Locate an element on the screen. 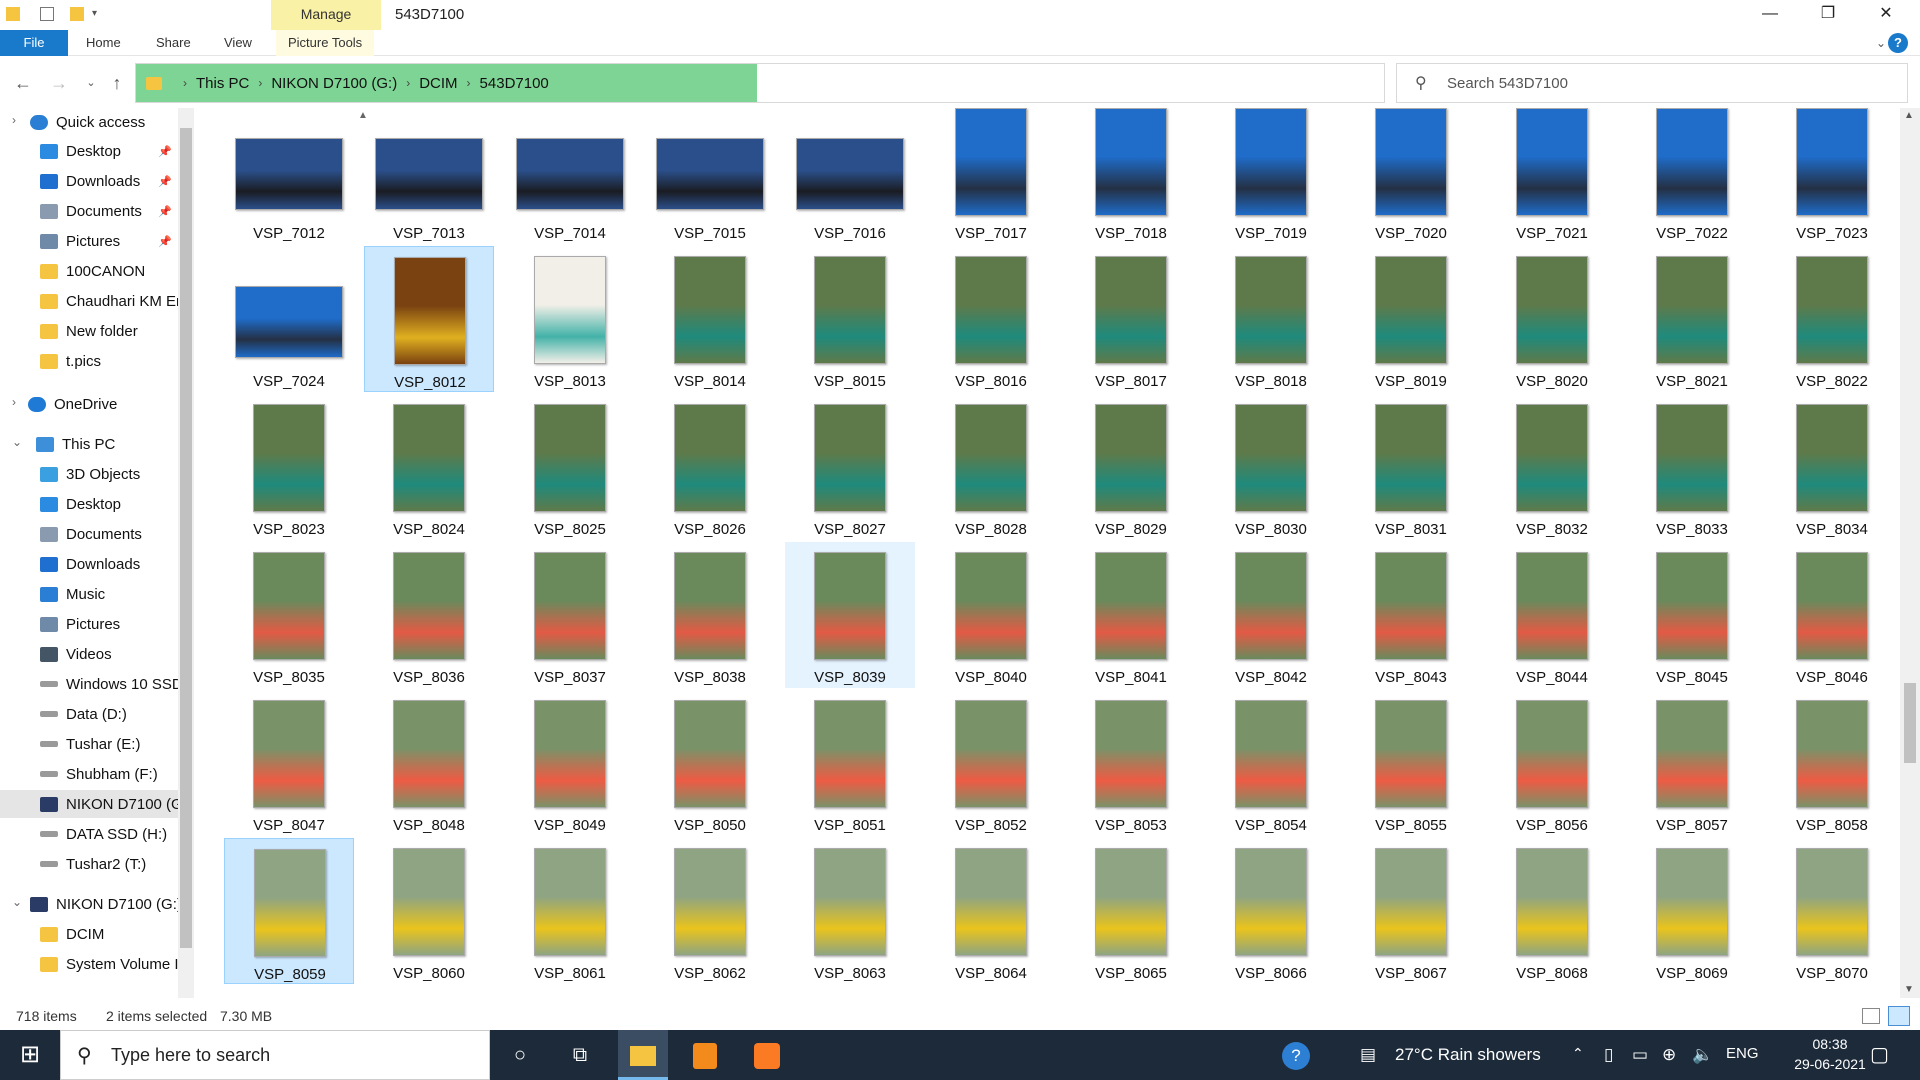  file-item: VSP_8036 is located at coordinates (429, 615).